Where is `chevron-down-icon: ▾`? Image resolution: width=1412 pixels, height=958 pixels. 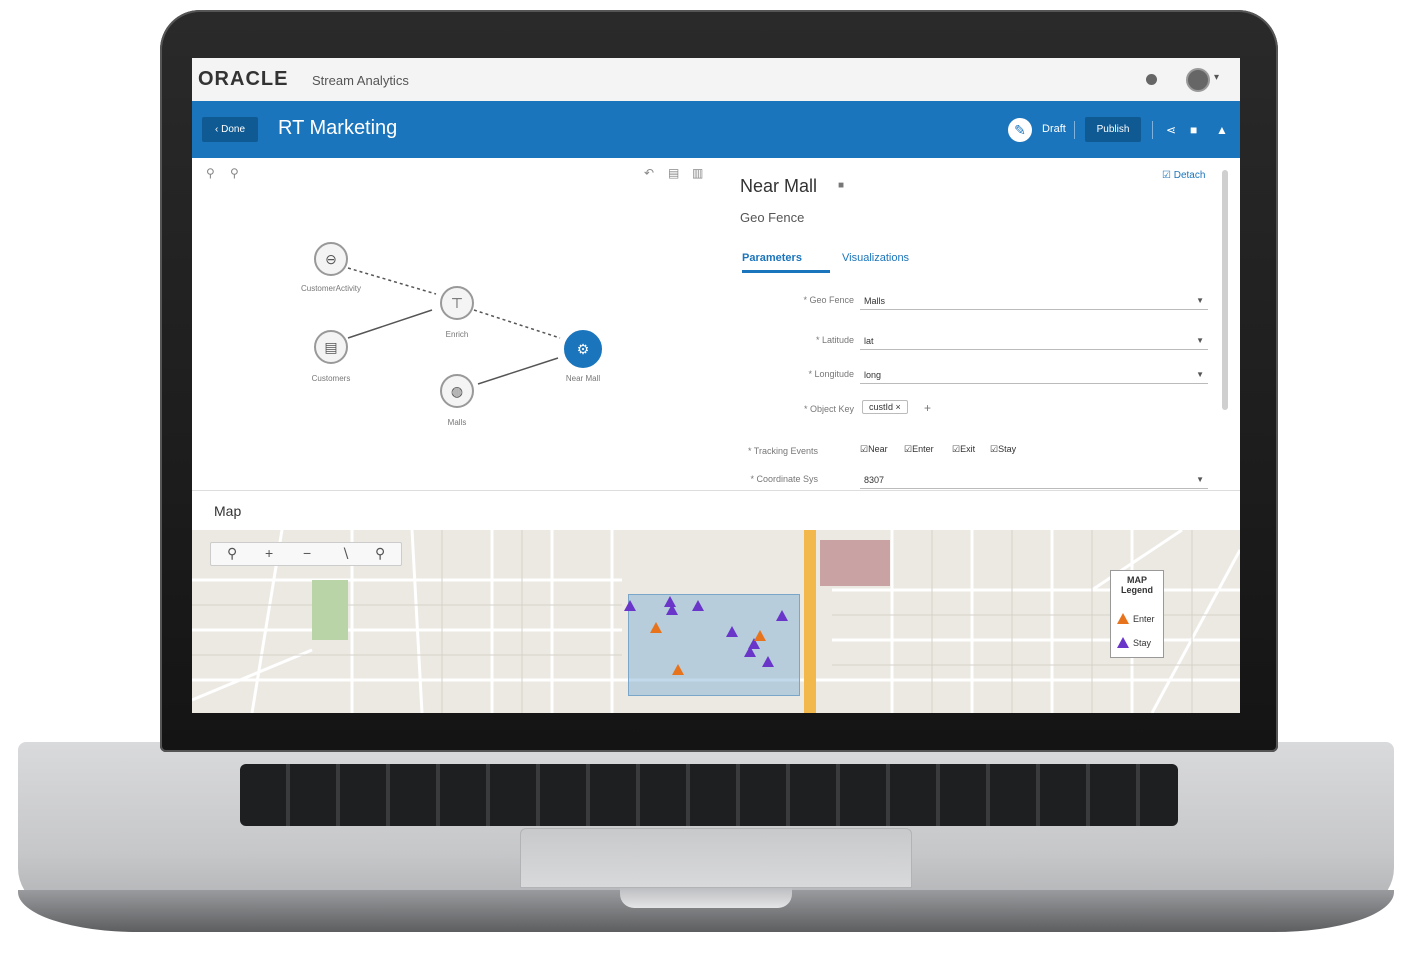 chevron-down-icon: ▾ is located at coordinates (1216, 77).